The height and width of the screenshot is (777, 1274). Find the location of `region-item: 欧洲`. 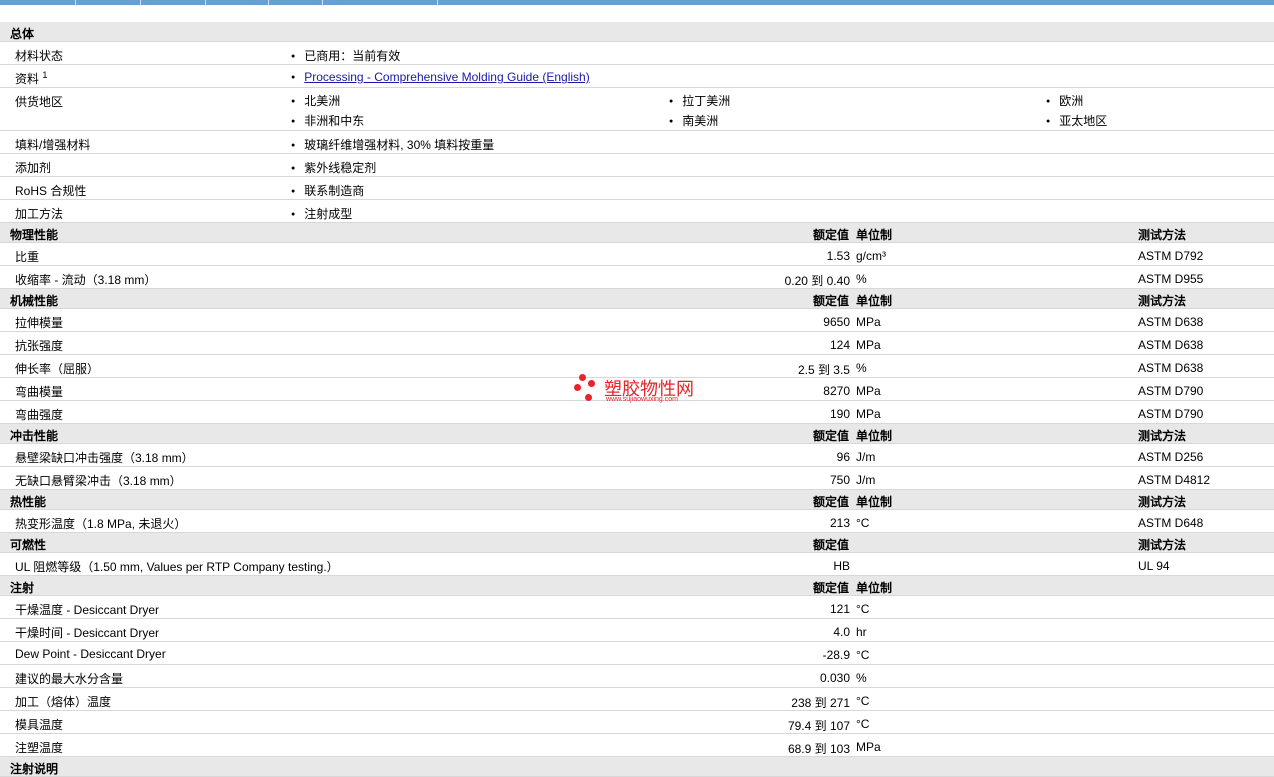

region-item: 欧洲 is located at coordinates (1064, 100).